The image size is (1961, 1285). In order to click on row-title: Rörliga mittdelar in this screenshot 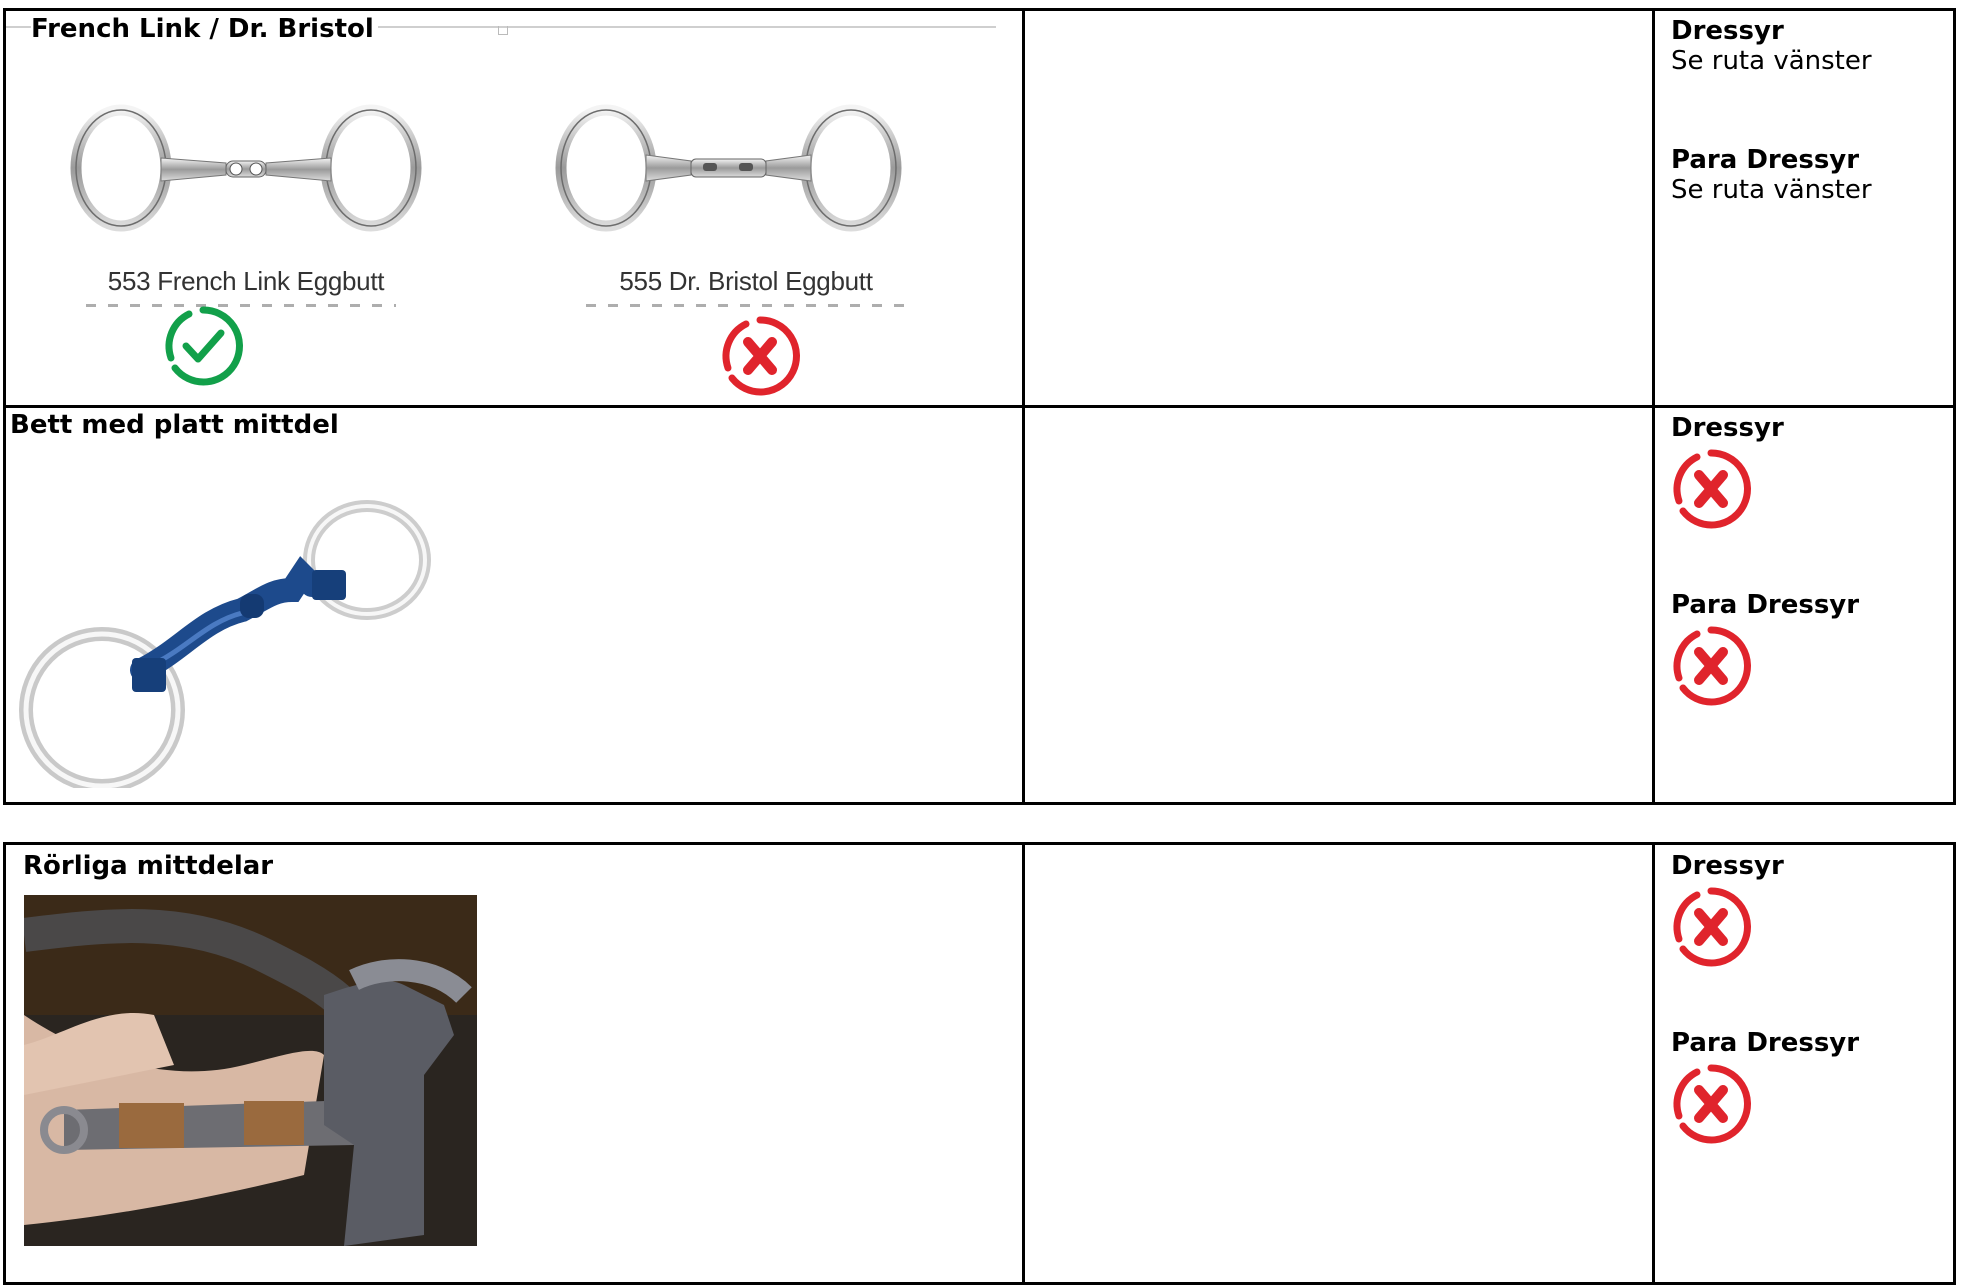, I will do `click(148, 866)`.